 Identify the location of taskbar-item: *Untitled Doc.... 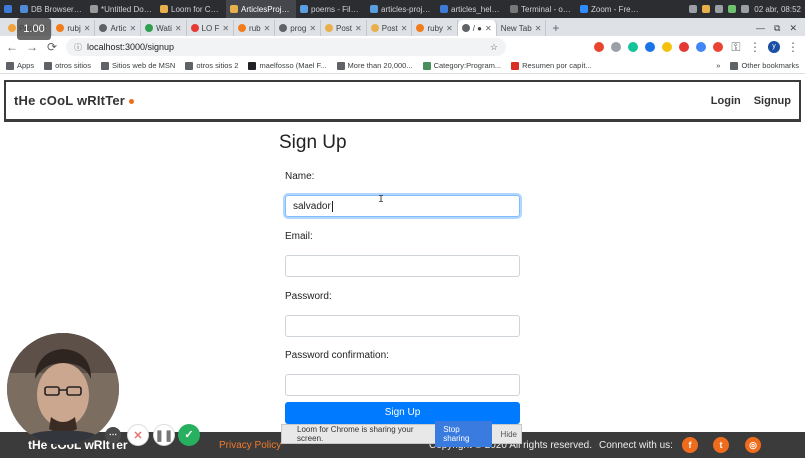
(121, 9).